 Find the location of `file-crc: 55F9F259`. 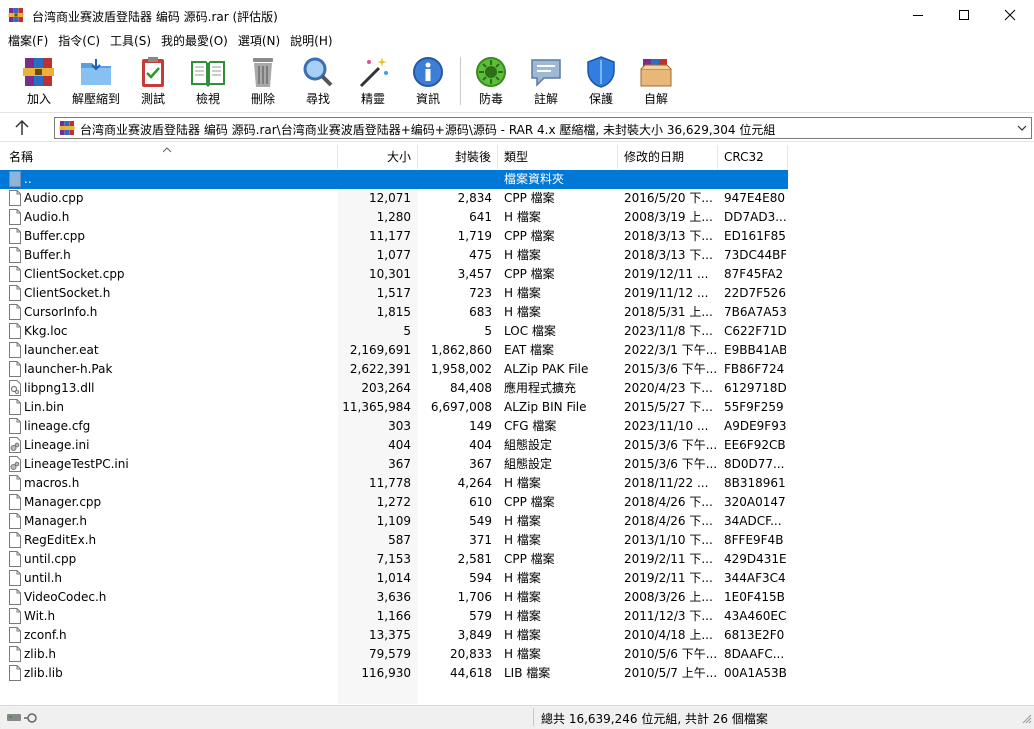

file-crc: 55F9F259 is located at coordinates (754, 407).